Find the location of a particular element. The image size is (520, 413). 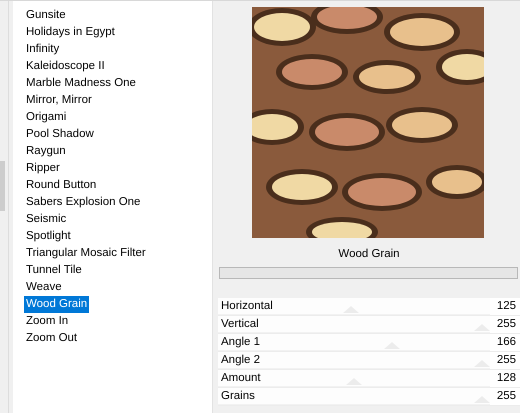

effect-list-item: Holidays in Egypt is located at coordinates (70, 32).